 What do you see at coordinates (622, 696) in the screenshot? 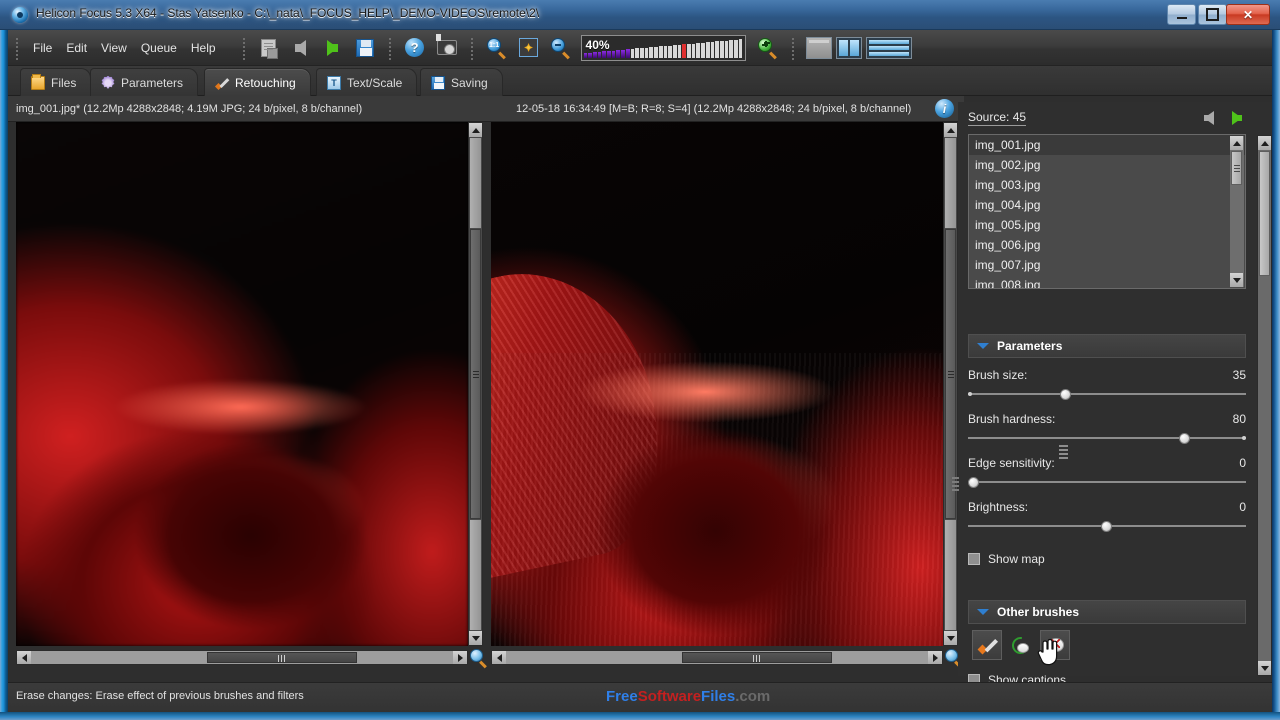
I see `watermark-part1: Free` at bounding box center [622, 696].